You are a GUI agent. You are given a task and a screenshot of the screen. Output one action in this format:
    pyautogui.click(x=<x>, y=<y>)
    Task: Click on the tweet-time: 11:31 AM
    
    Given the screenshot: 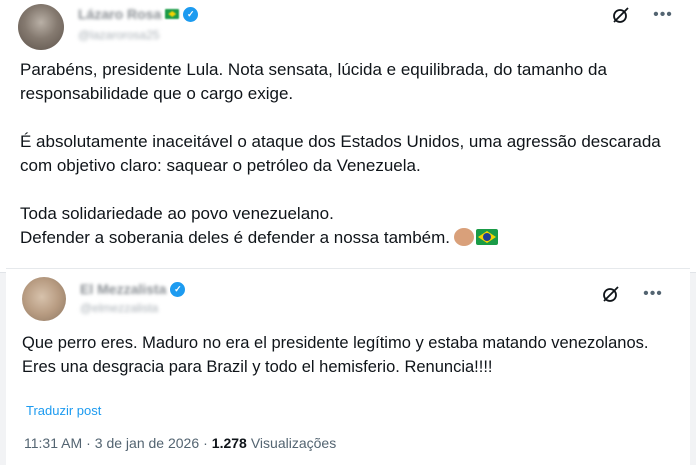 What is the action you would take?
    pyautogui.click(x=53, y=443)
    